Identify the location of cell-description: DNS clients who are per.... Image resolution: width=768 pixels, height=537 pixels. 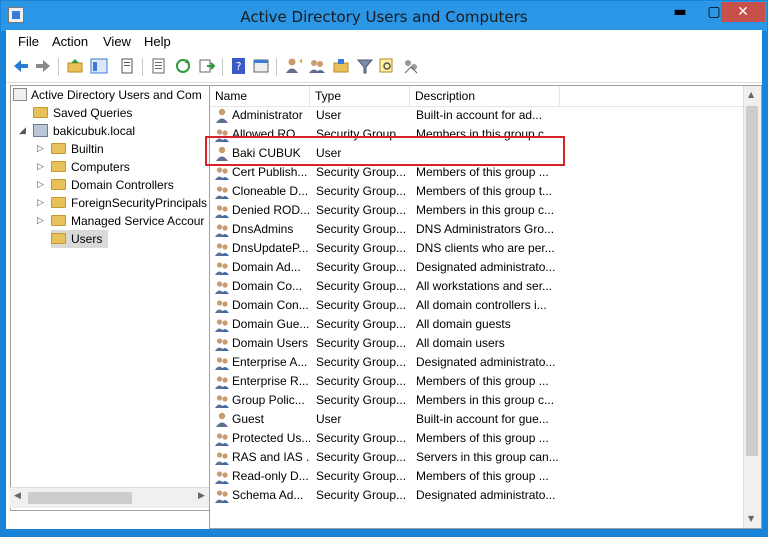
(485, 248).